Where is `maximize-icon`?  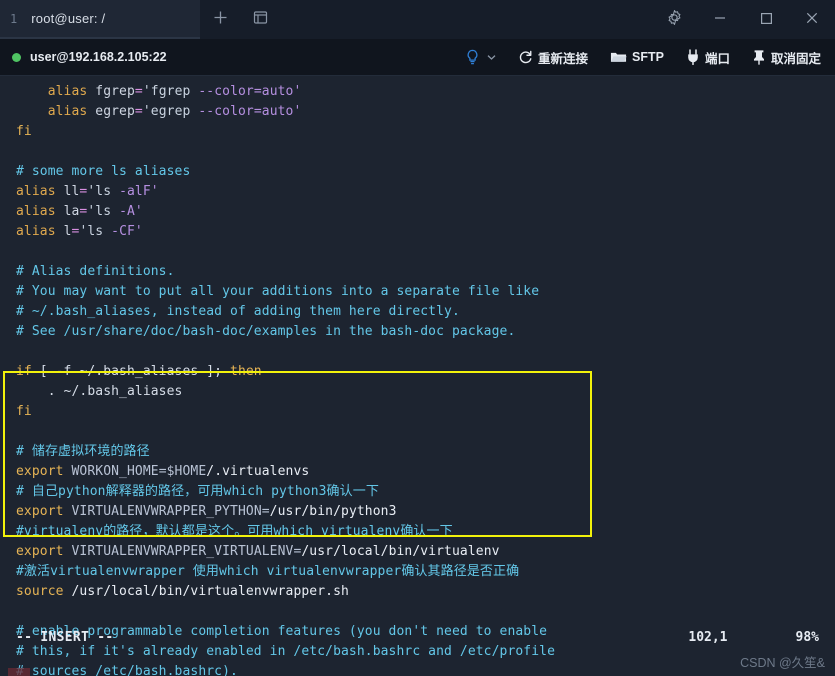
maximize-icon is located at coordinates (766, 19).